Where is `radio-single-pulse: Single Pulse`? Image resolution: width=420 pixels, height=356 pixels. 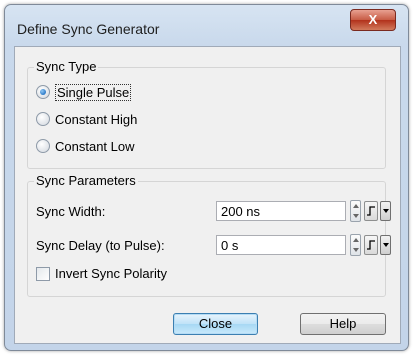 radio-single-pulse: Single Pulse is located at coordinates (84, 92).